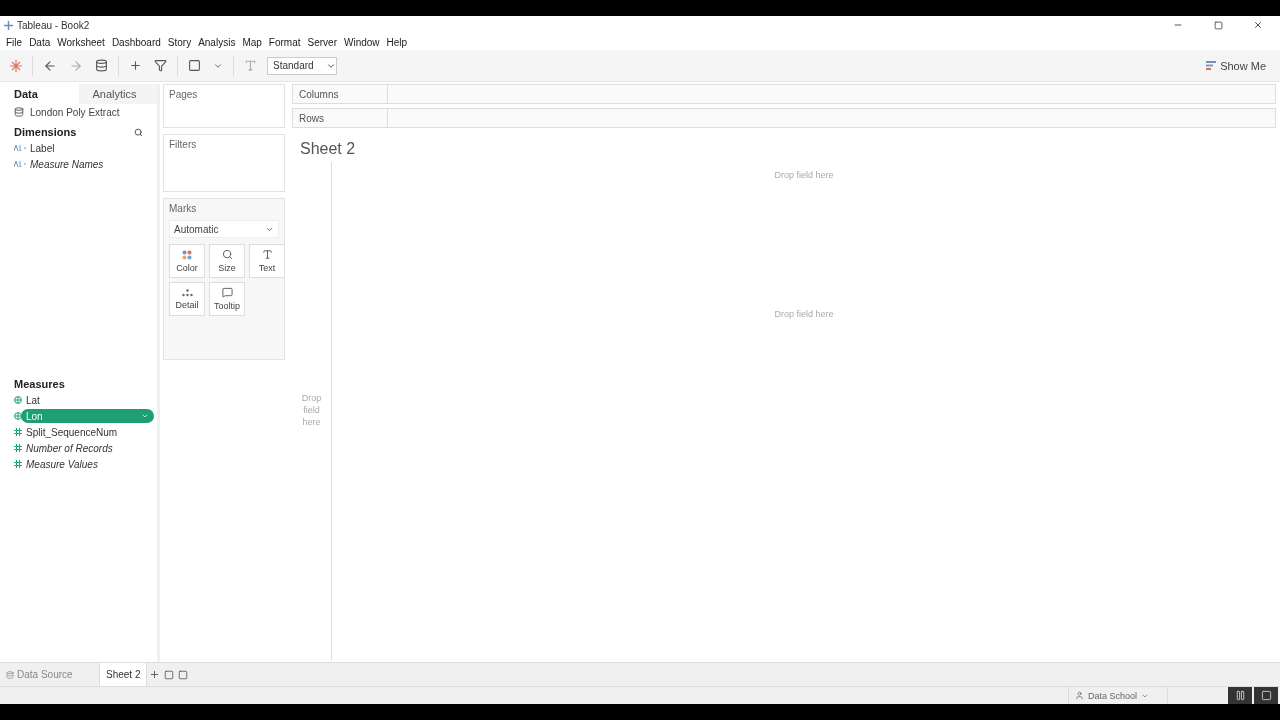 The height and width of the screenshot is (720, 1280). I want to click on fullscreen-button, so click(1266, 695).